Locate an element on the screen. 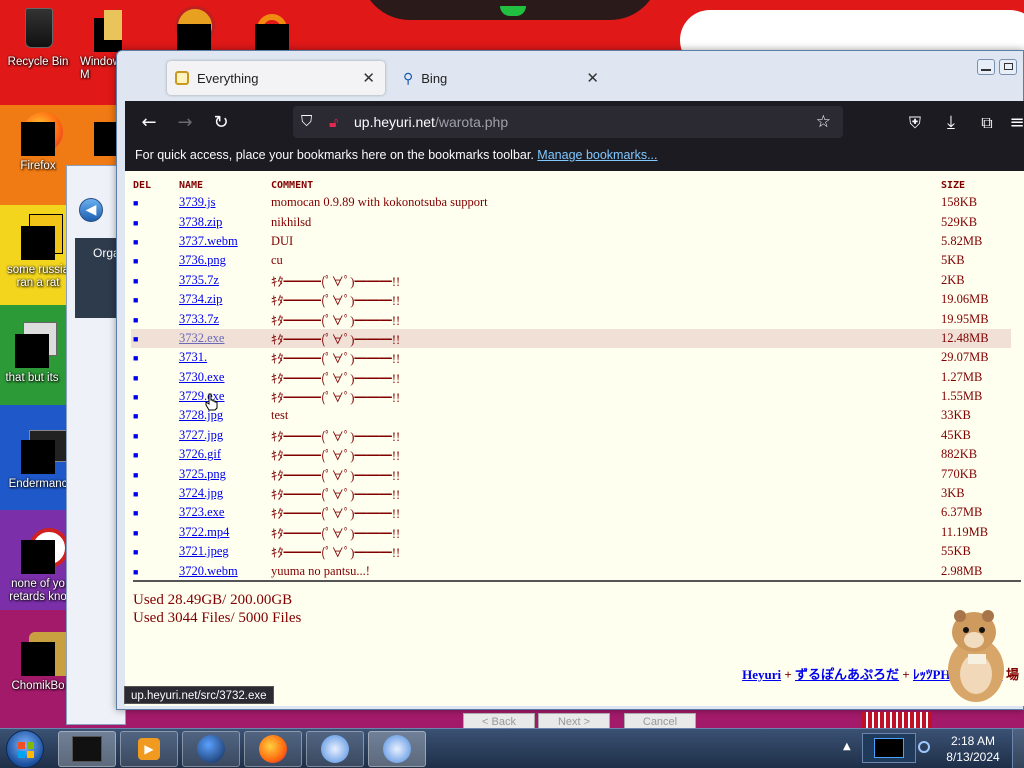 This screenshot has height=768, width=1024. maximize-button is located at coordinates (1008, 67).